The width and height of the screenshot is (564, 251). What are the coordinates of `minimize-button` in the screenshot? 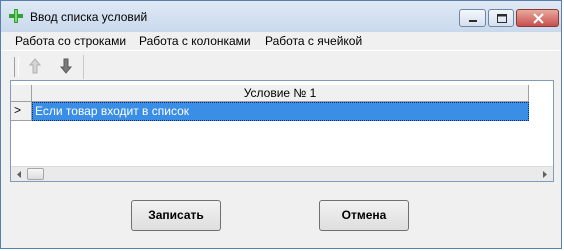 It's located at (472, 18).